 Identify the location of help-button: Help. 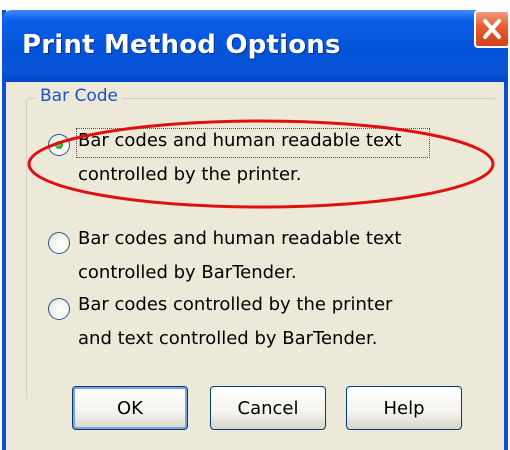
(404, 408).